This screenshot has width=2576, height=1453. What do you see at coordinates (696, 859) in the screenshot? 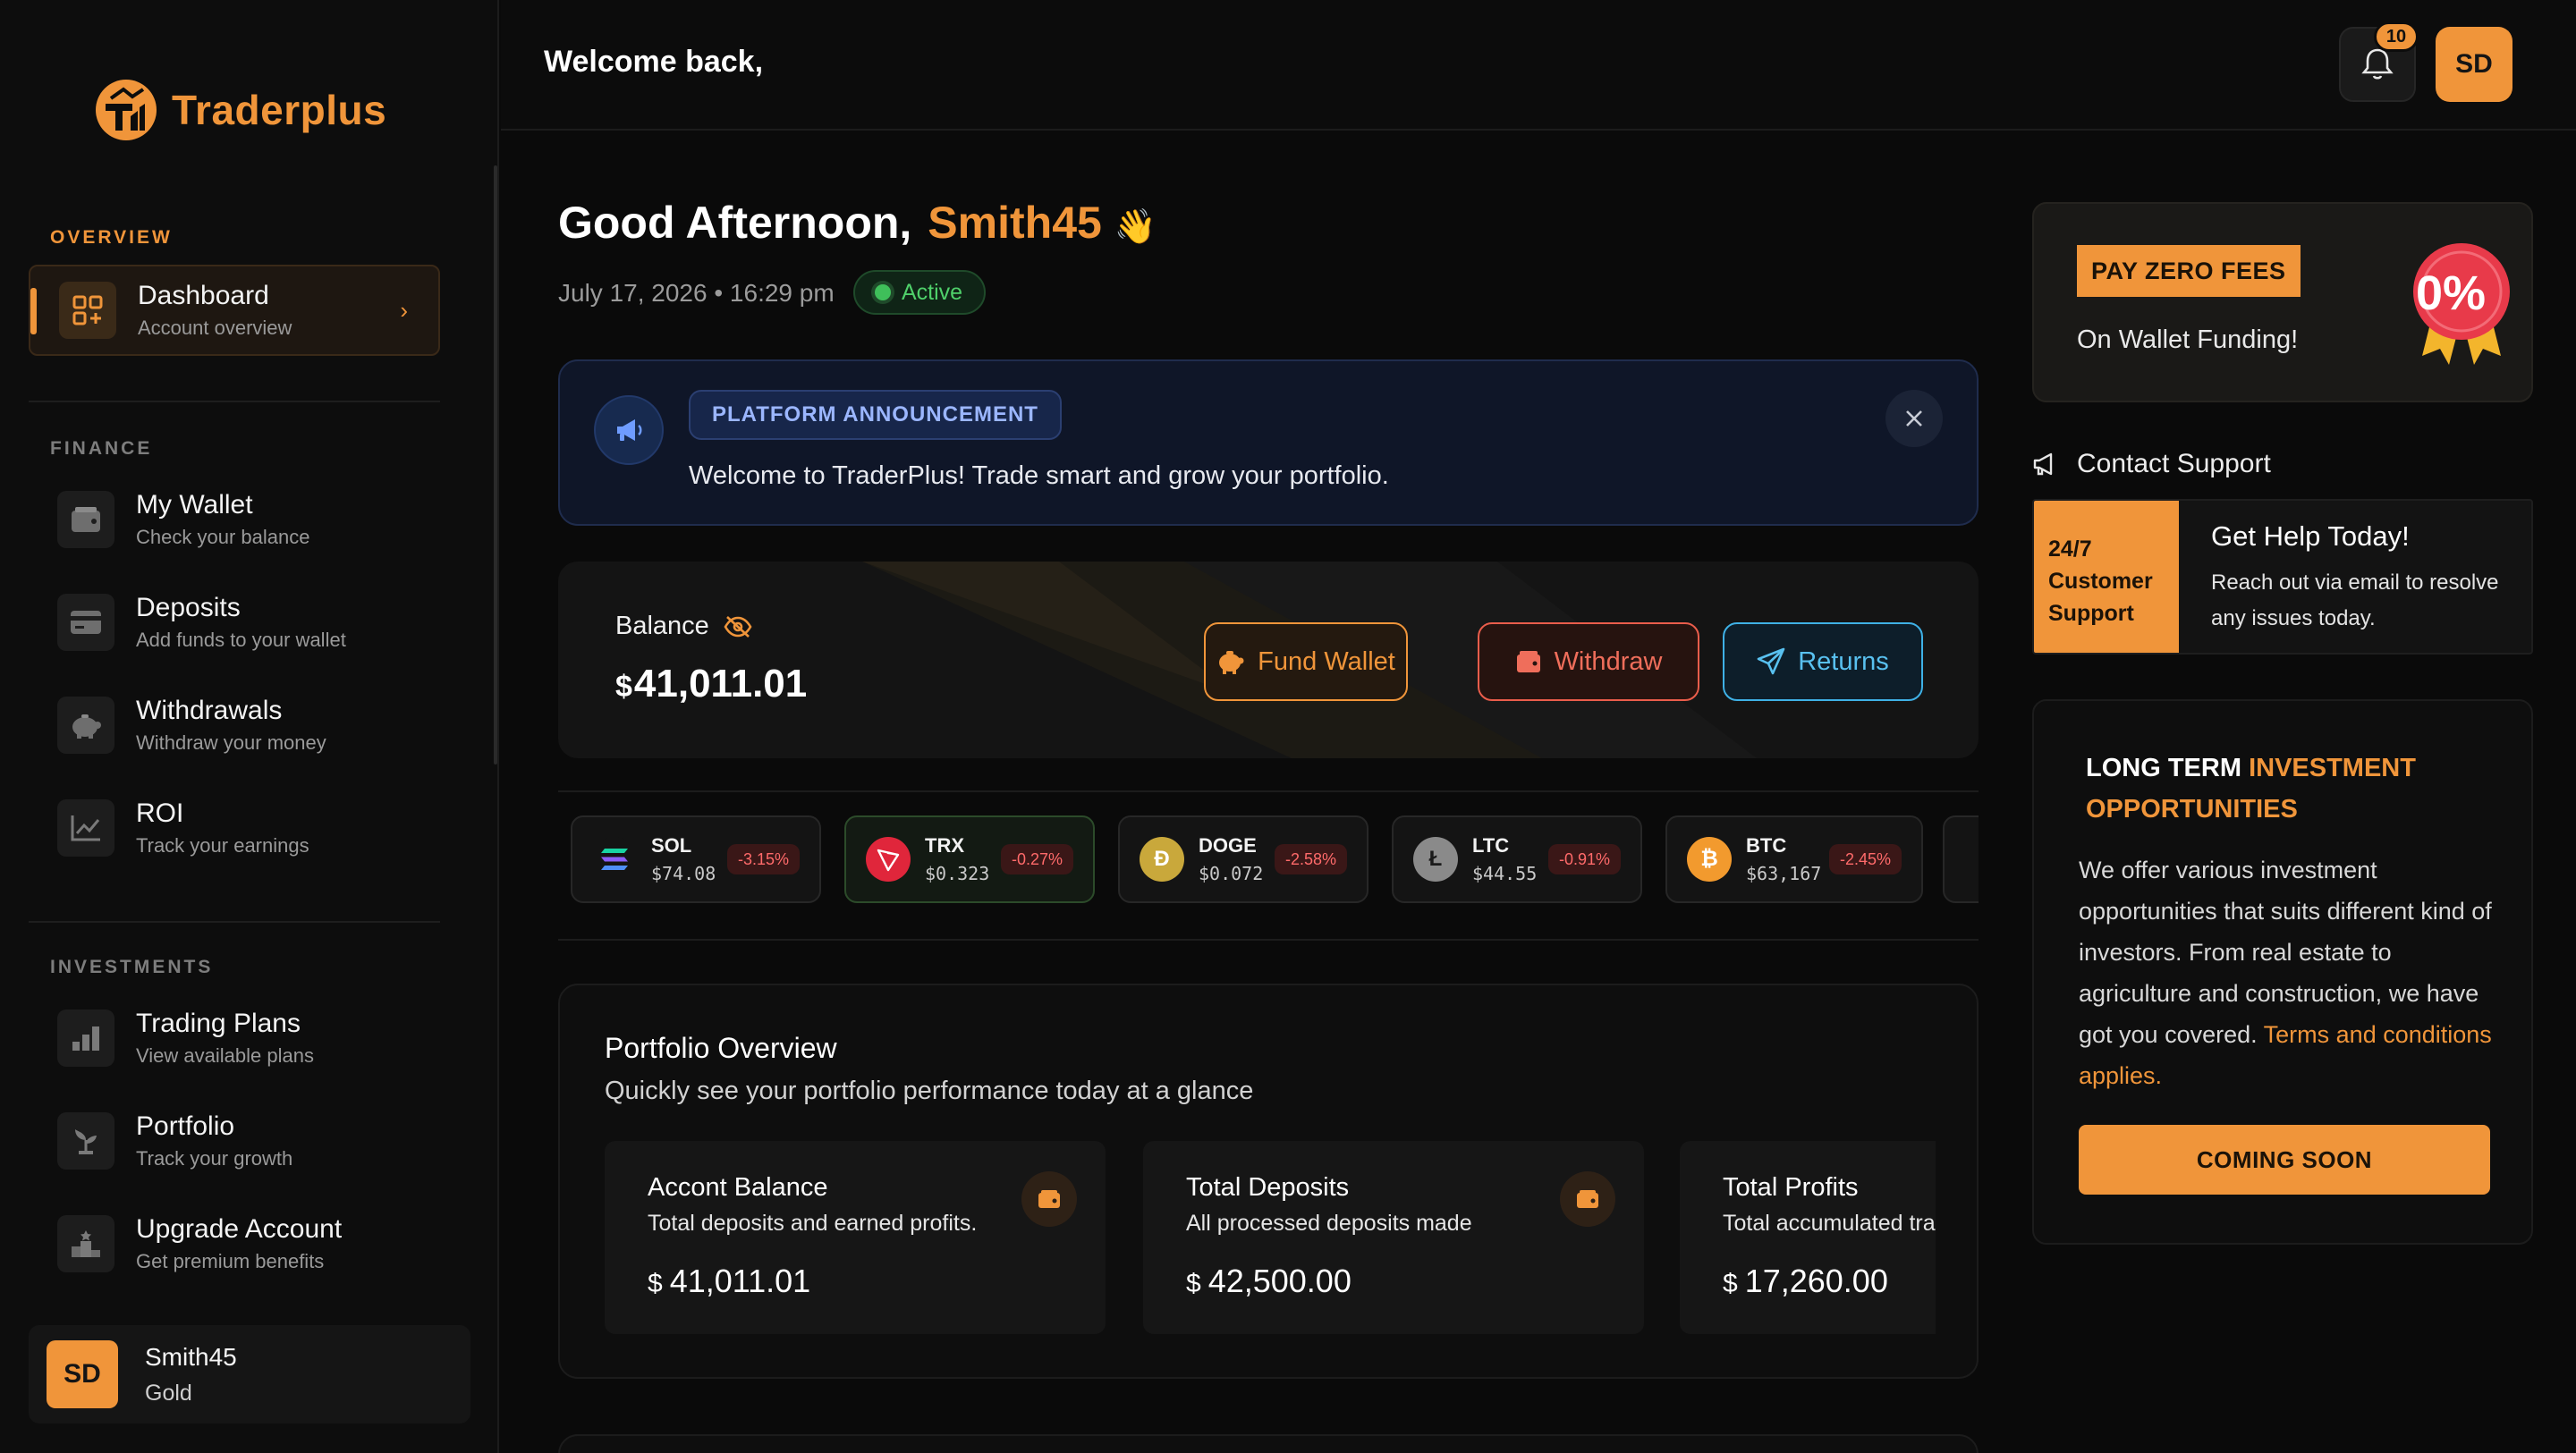
I see `ticker-item-sol: SOL $74.08 -3.15%` at bounding box center [696, 859].